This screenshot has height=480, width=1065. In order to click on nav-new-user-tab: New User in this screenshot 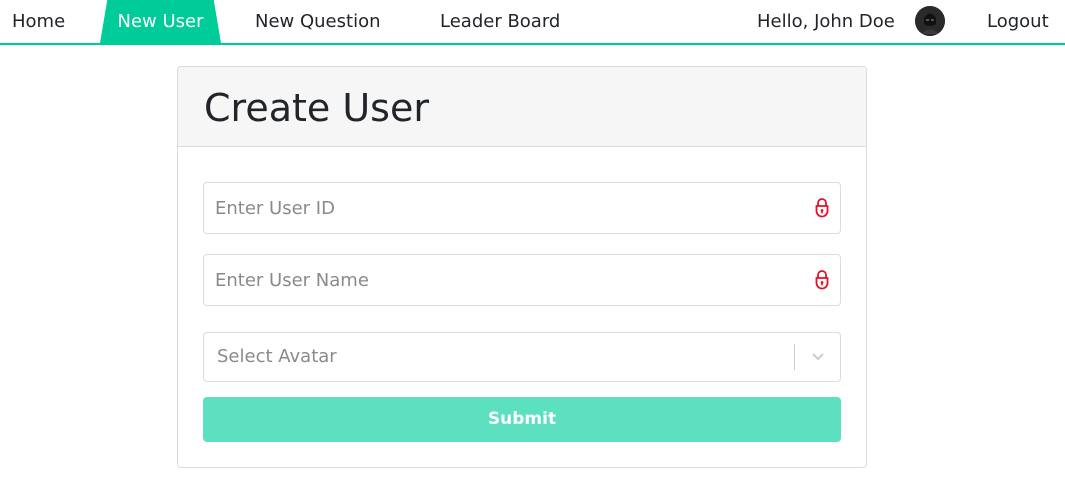, I will do `click(160, 21)`.